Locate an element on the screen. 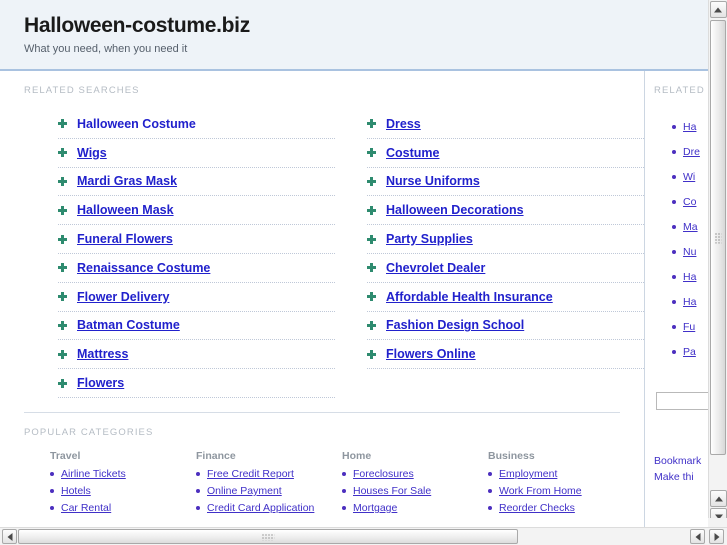 Image resolution: width=727 pixels, height=545 pixels. related-search-item: Chevrolet Dealer is located at coordinates (505, 268).